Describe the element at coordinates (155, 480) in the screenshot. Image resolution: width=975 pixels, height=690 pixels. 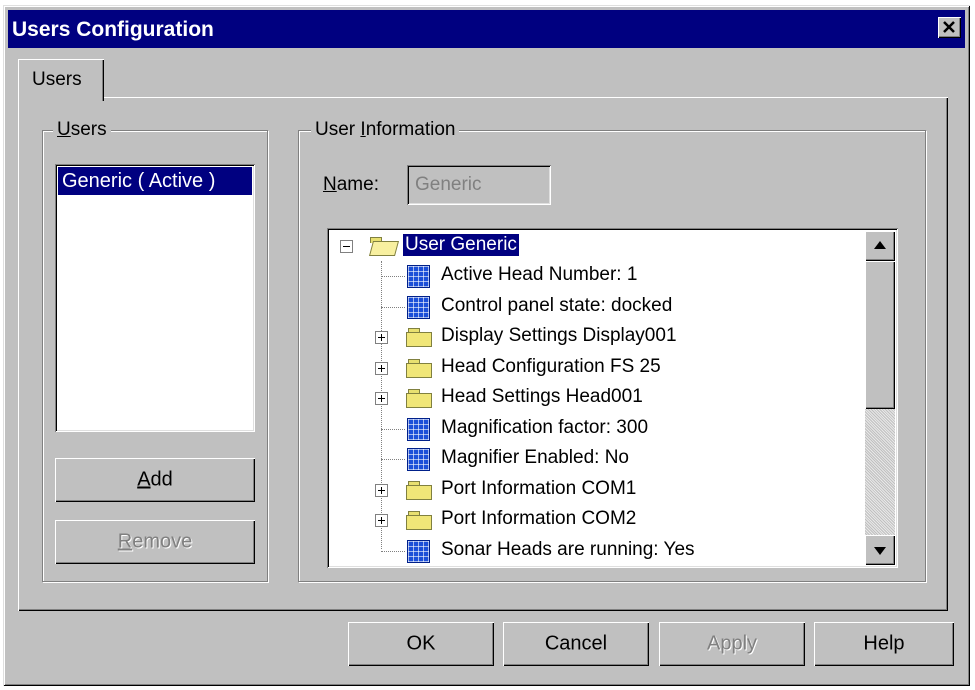
I see `add-button: Add` at that location.